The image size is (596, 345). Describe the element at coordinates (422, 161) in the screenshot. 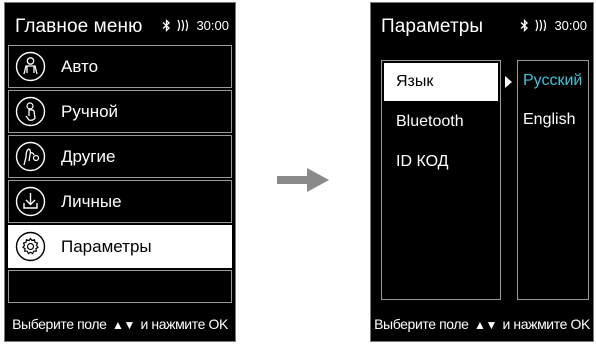

I see `param-item-label: ID КОД` at that location.